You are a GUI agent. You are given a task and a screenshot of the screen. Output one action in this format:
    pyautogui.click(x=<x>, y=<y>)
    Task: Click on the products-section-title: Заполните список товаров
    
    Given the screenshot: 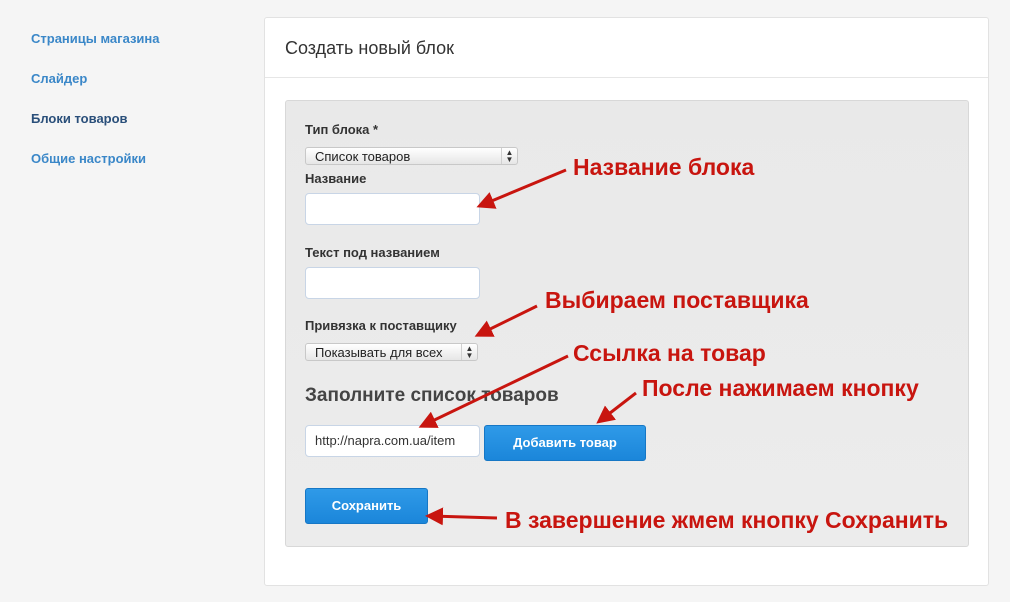 What is the action you would take?
    pyautogui.click(x=432, y=395)
    